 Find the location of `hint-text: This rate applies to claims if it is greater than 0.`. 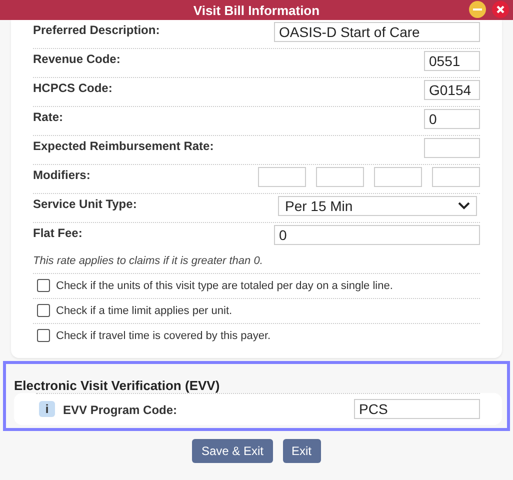

hint-text: This rate applies to claims if it is greater than 0. is located at coordinates (256, 262).